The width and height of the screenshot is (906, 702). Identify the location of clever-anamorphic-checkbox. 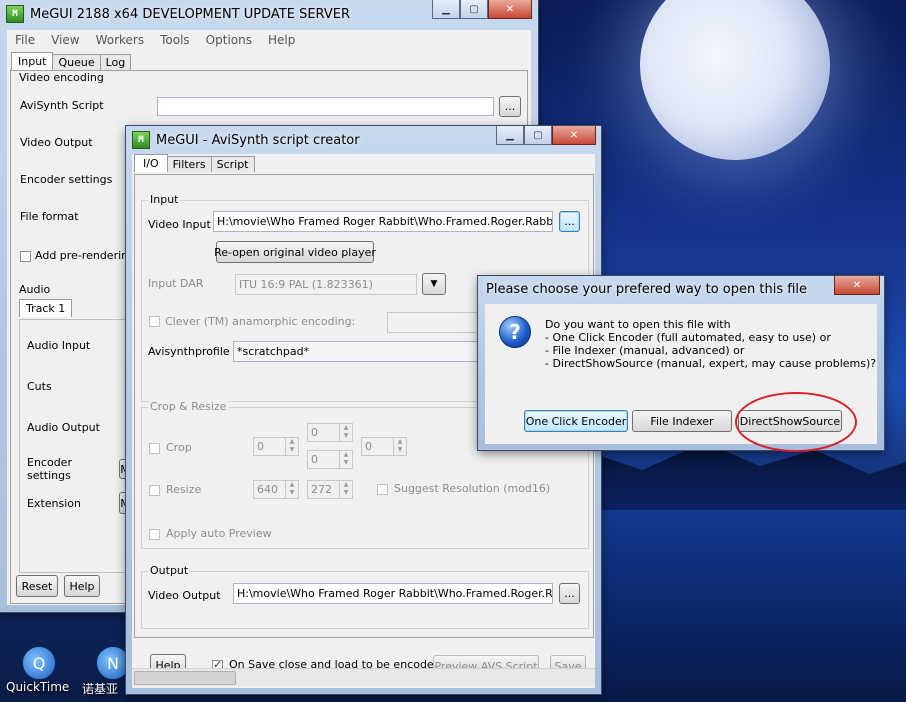
(154, 321).